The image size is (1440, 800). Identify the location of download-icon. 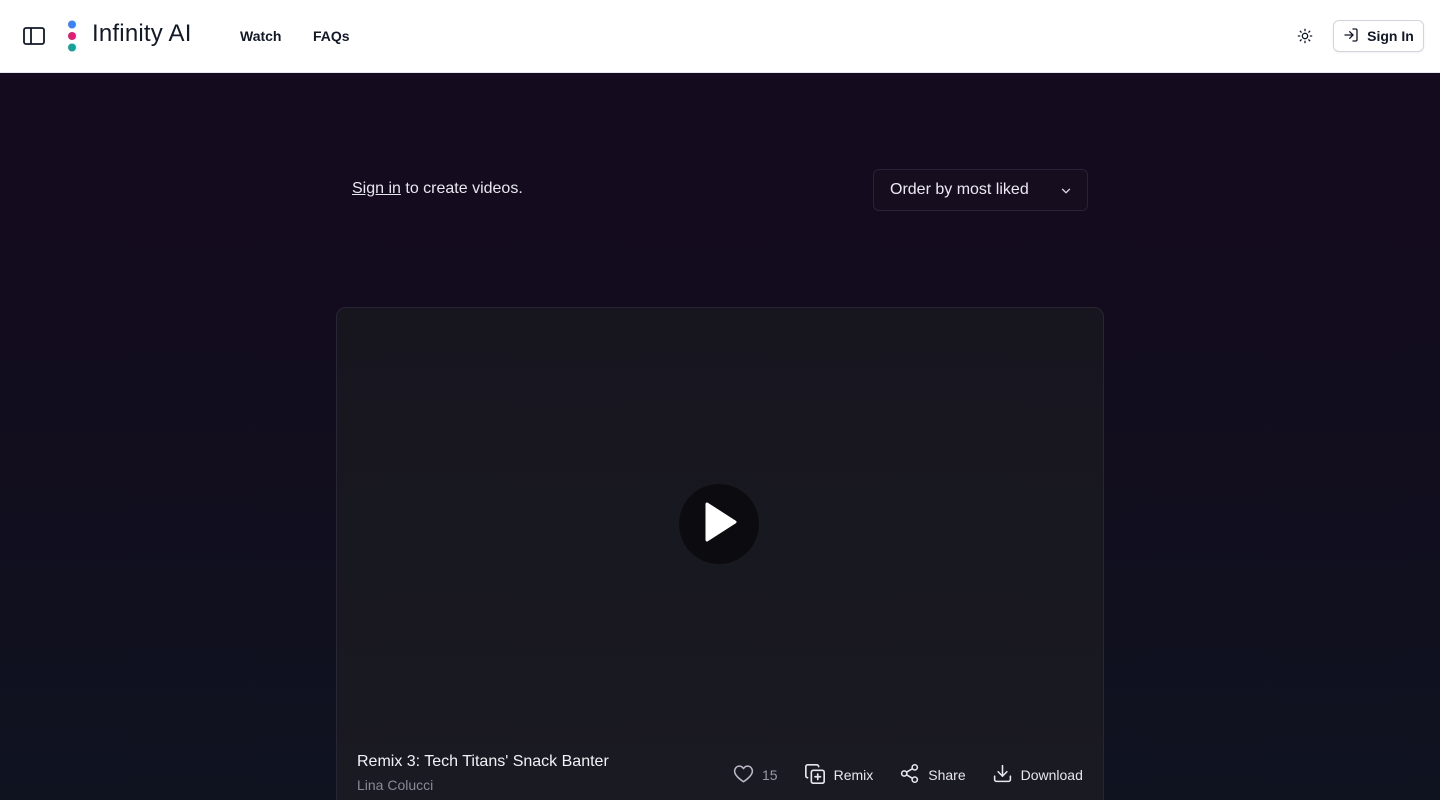
(1002, 775).